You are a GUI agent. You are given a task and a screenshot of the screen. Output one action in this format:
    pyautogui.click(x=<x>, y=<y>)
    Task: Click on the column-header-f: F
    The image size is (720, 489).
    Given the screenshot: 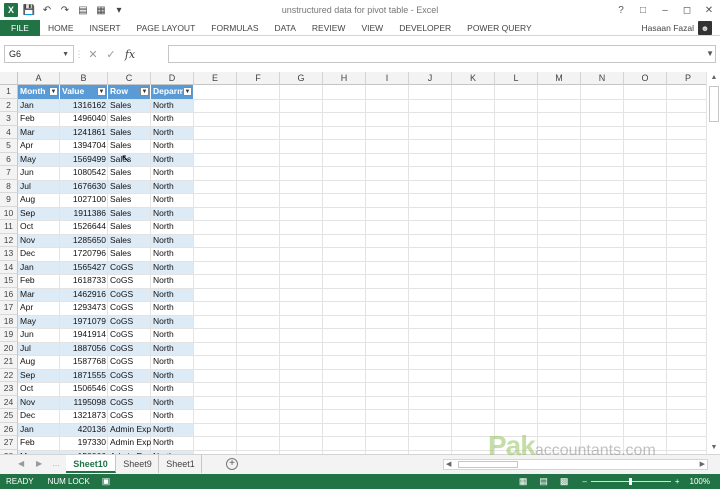 What is the action you would take?
    pyautogui.click(x=258, y=78)
    